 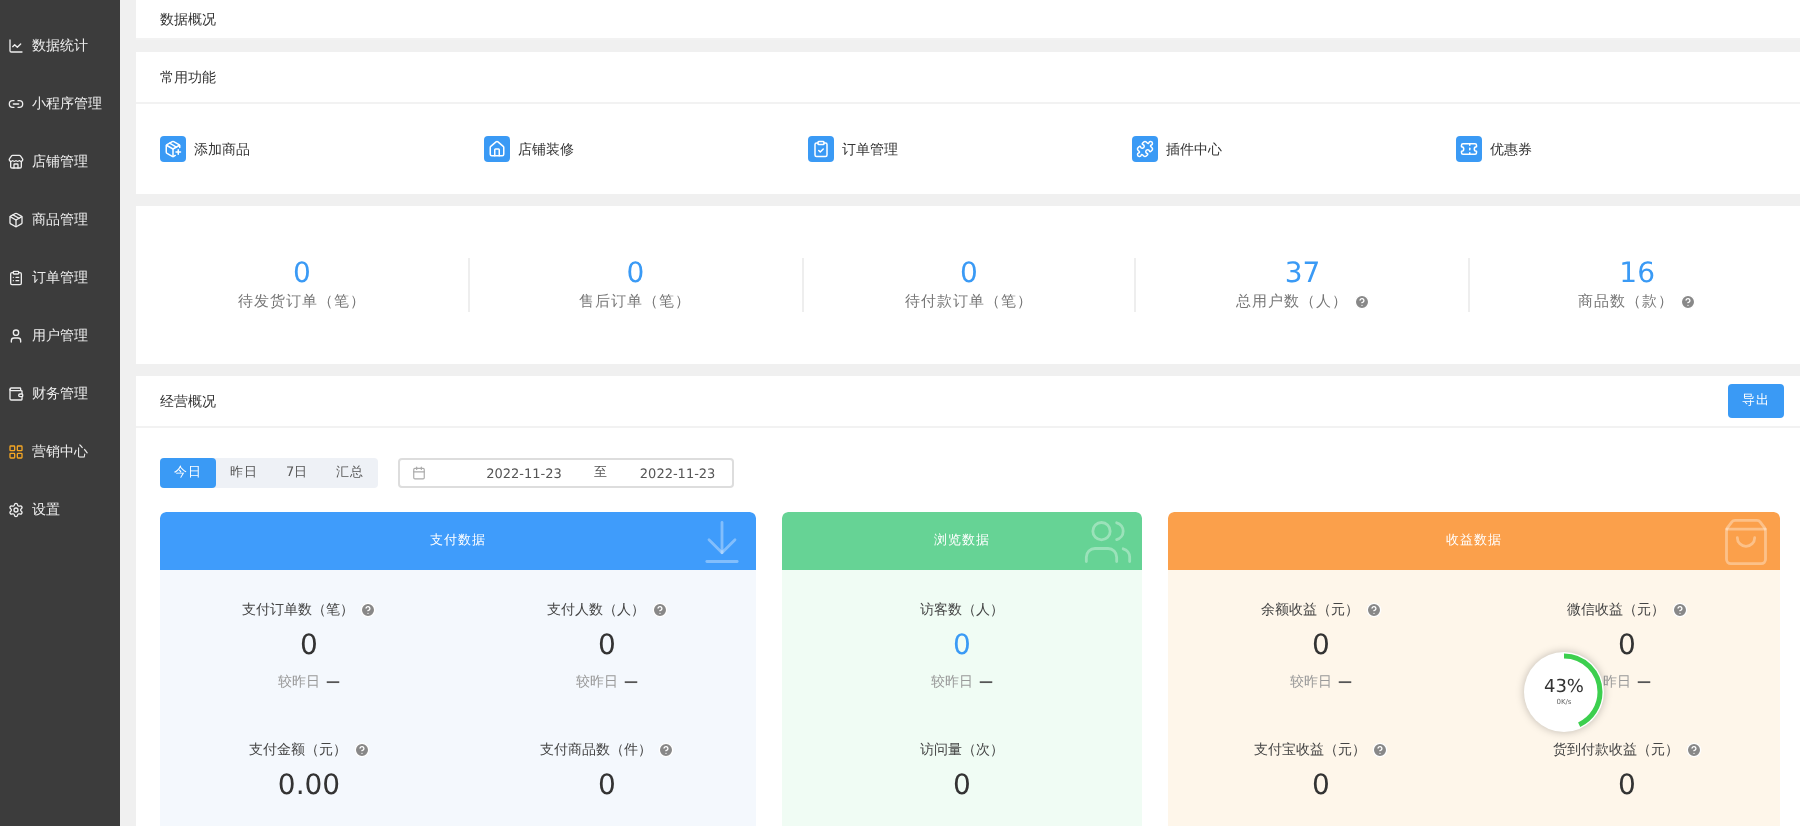 What do you see at coordinates (16, 45) in the screenshot?
I see `line-chart-icon` at bounding box center [16, 45].